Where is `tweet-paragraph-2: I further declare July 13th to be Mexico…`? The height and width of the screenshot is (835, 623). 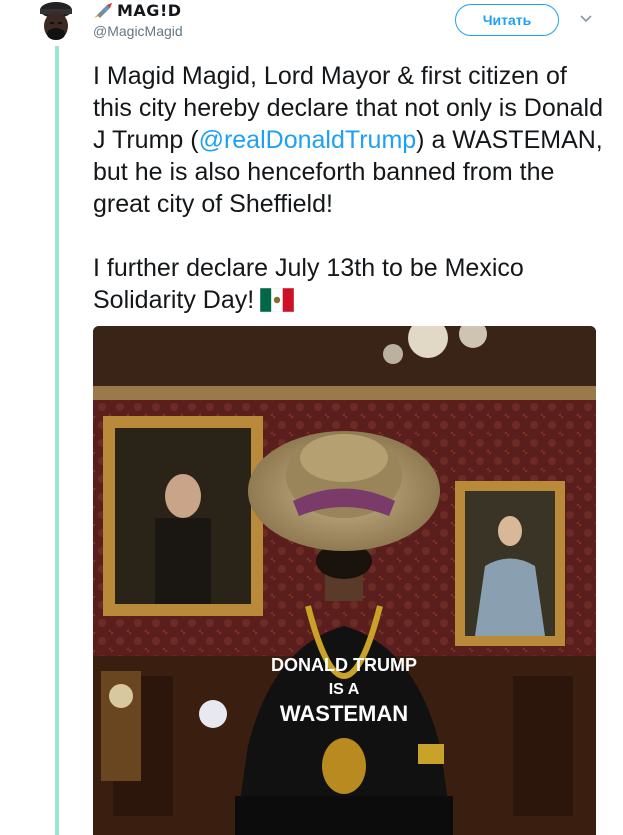
tweet-paragraph-2: I further declare July 13th to be Mexico… is located at coordinates (350, 286).